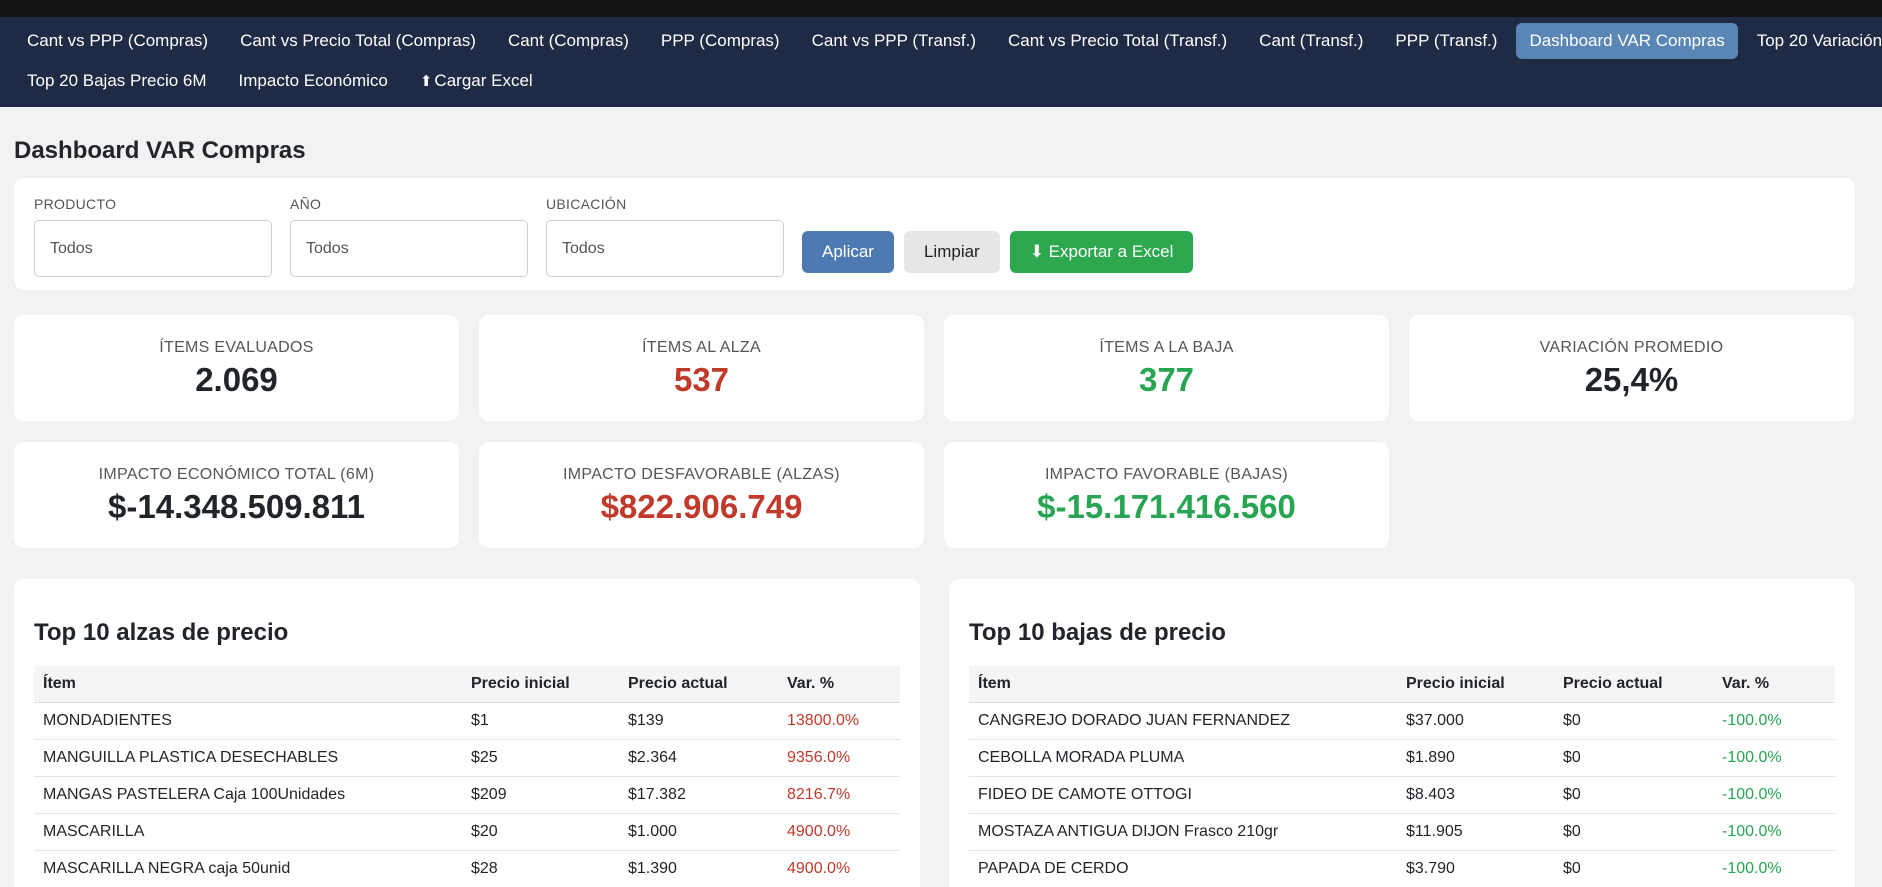 This screenshot has height=887, width=1882. Describe the element at coordinates (1183, 758) in the screenshot. I see `item-cell: CEBOLLA MORADA PLUMA` at that location.